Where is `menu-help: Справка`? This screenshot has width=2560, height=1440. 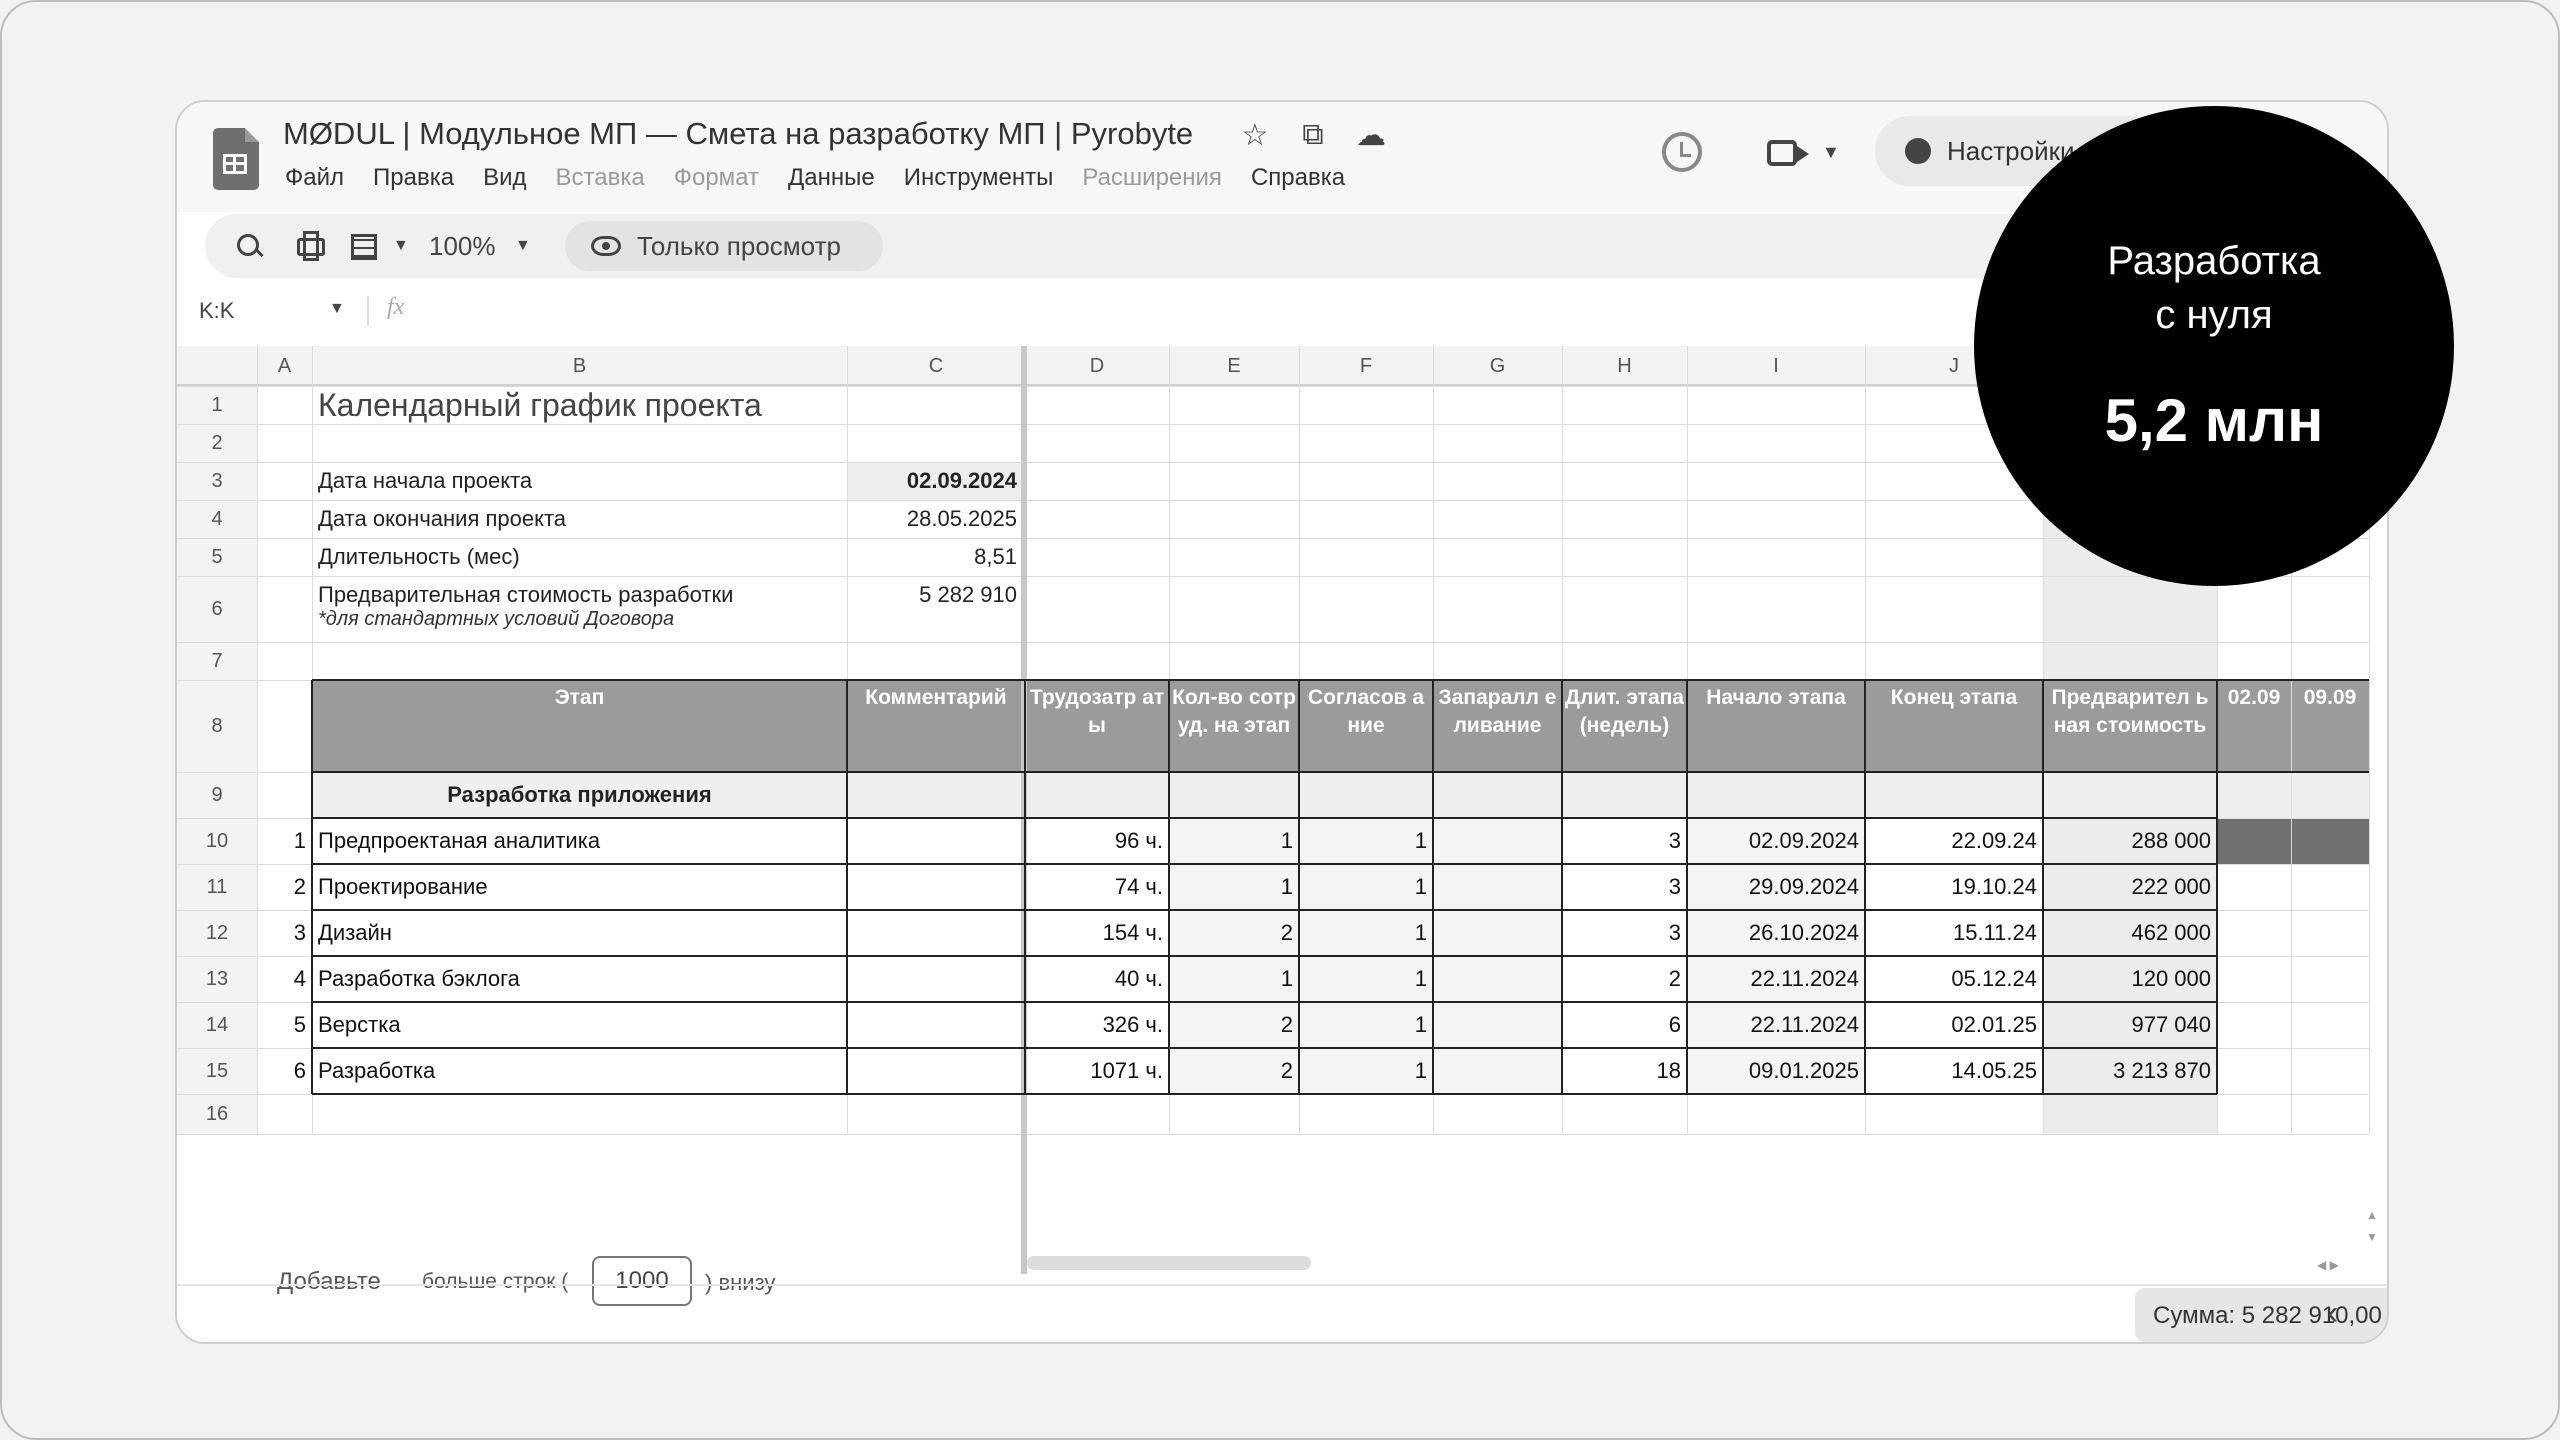
menu-help: Справка is located at coordinates (1298, 178).